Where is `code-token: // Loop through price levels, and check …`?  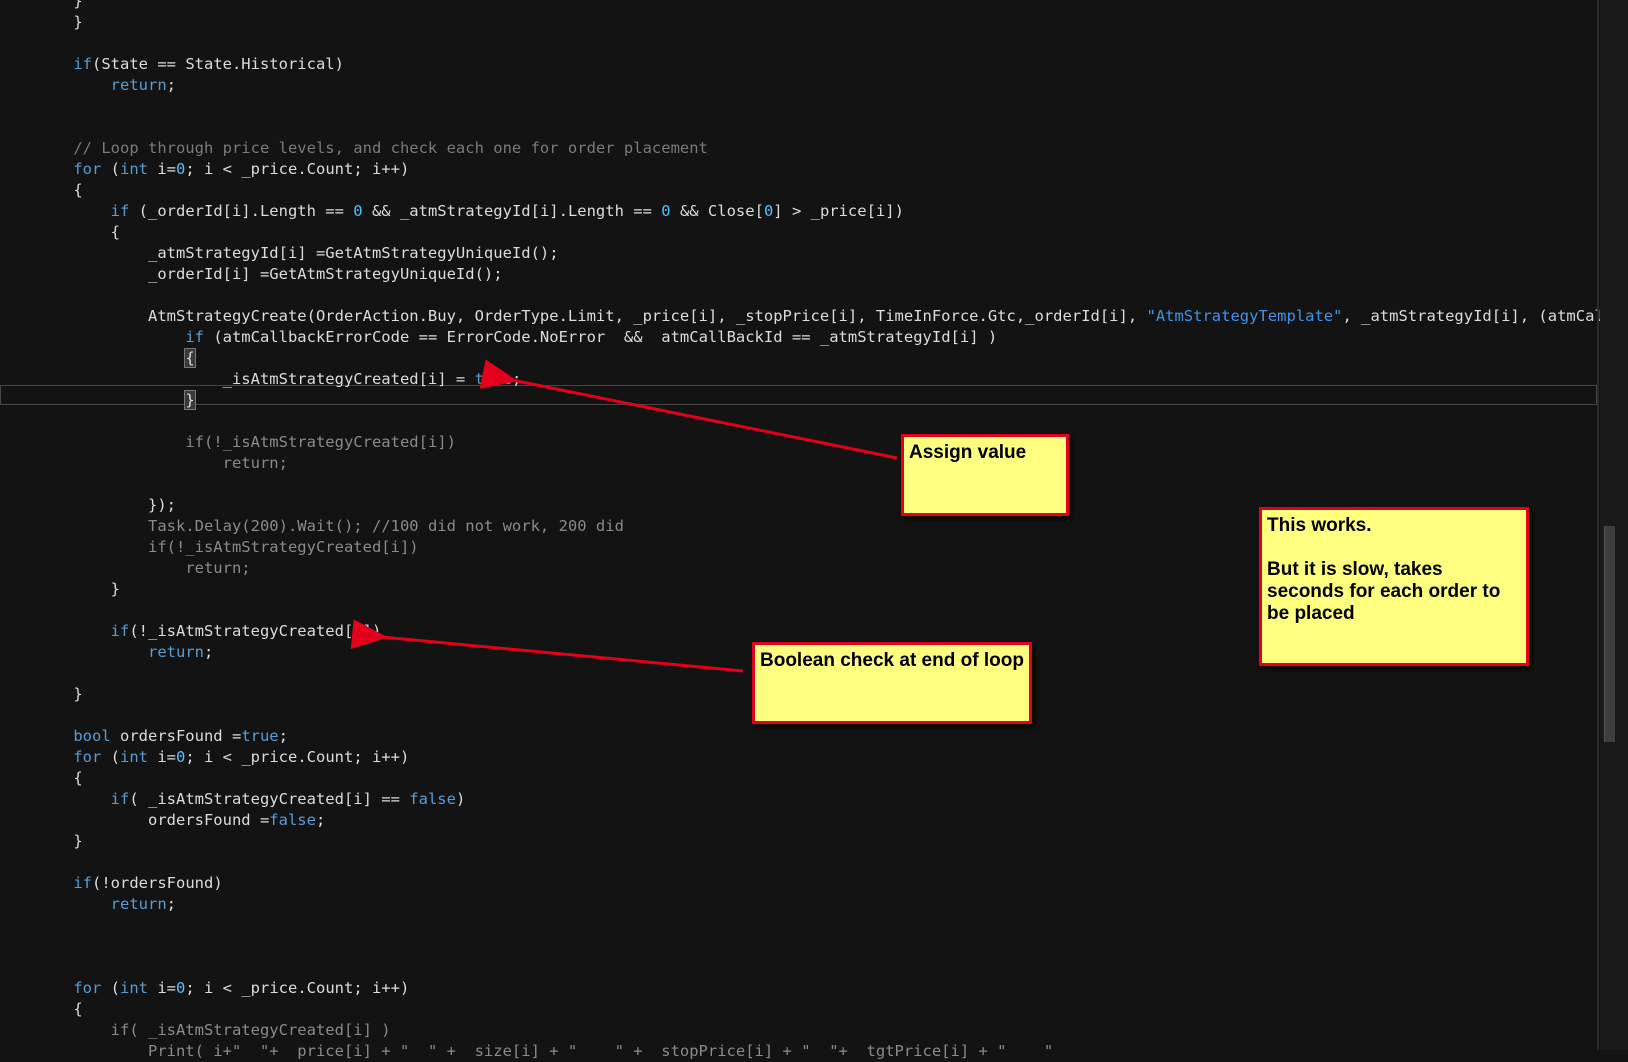
code-token: // Loop through price levels, and check … is located at coordinates (390, 148).